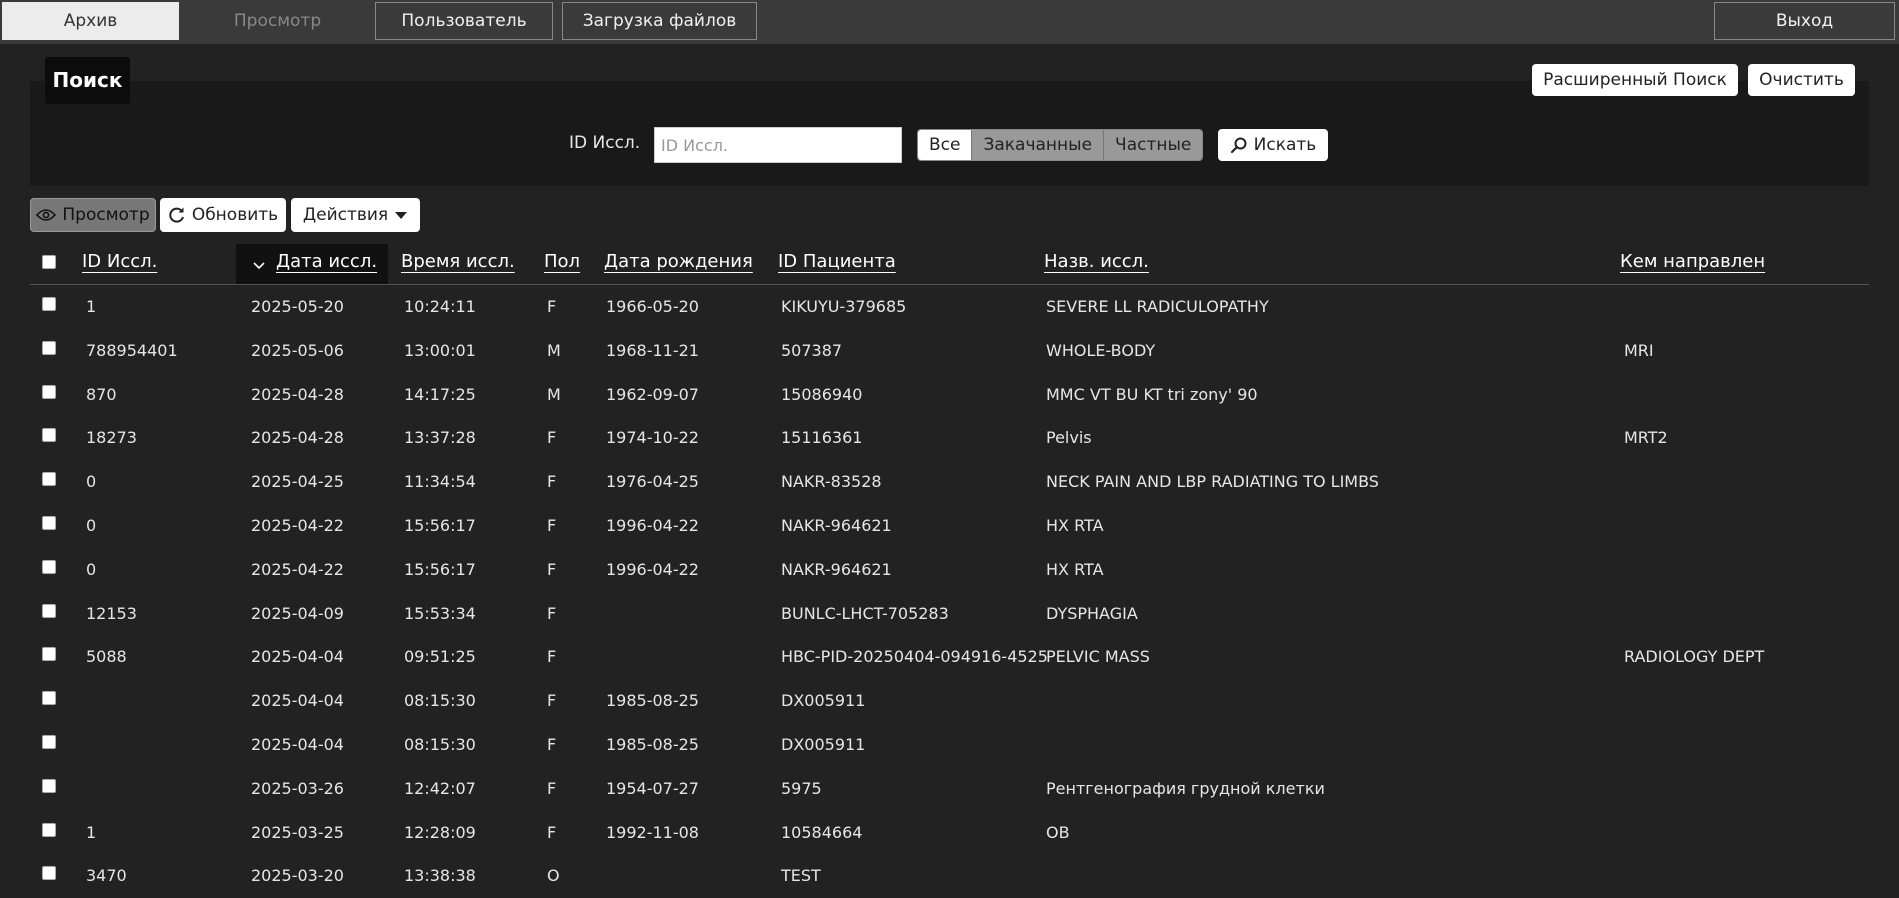 The image size is (1899, 898). What do you see at coordinates (914, 657) in the screenshot?
I see `cell-patient-id: HBC-PID-20250404-094916-4525` at bounding box center [914, 657].